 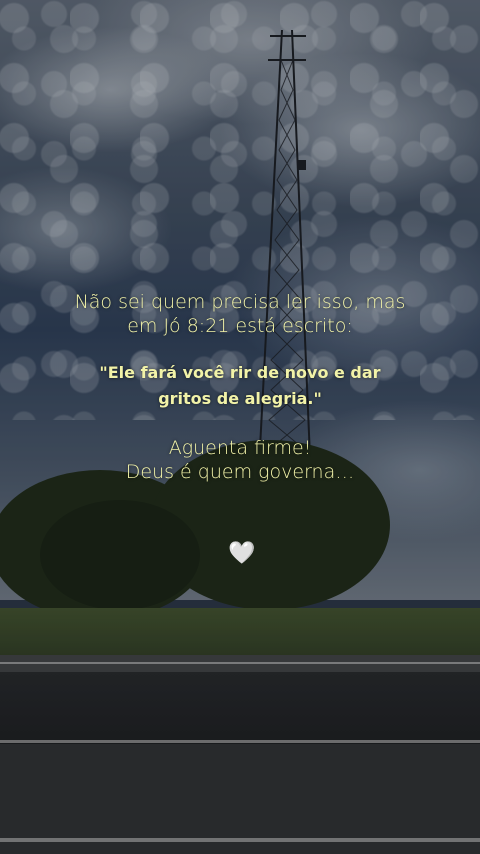 What do you see at coordinates (240, 302) in the screenshot?
I see `intro-line-1: Não sei quem precisa ler isso, mas` at bounding box center [240, 302].